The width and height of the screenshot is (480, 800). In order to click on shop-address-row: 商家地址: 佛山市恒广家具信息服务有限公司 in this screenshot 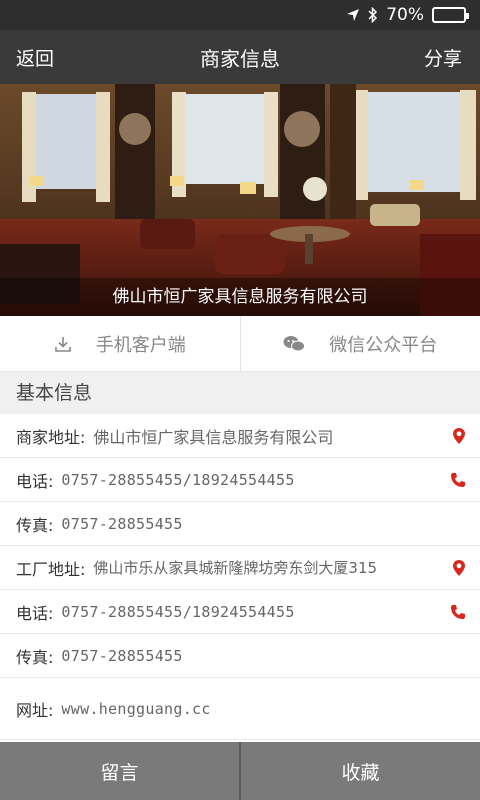, I will do `click(240, 436)`.